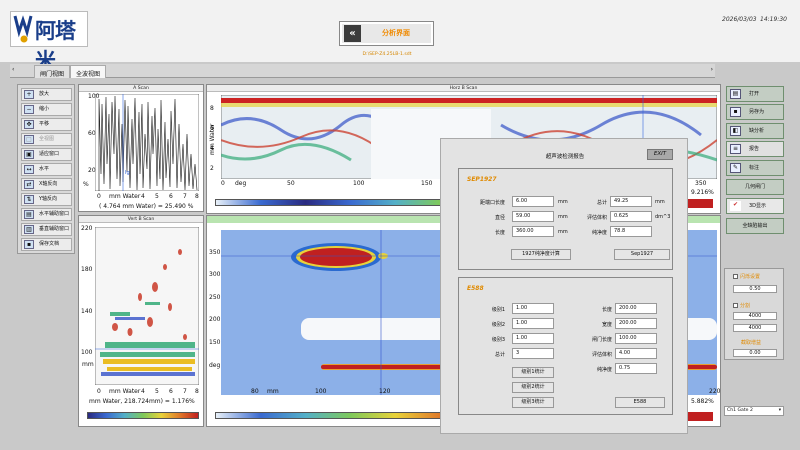 This screenshot has height=450, width=800. Describe the element at coordinates (46, 199) in the screenshot. I see `y-reverse-button: ⇅ Y轴反向` at that location.